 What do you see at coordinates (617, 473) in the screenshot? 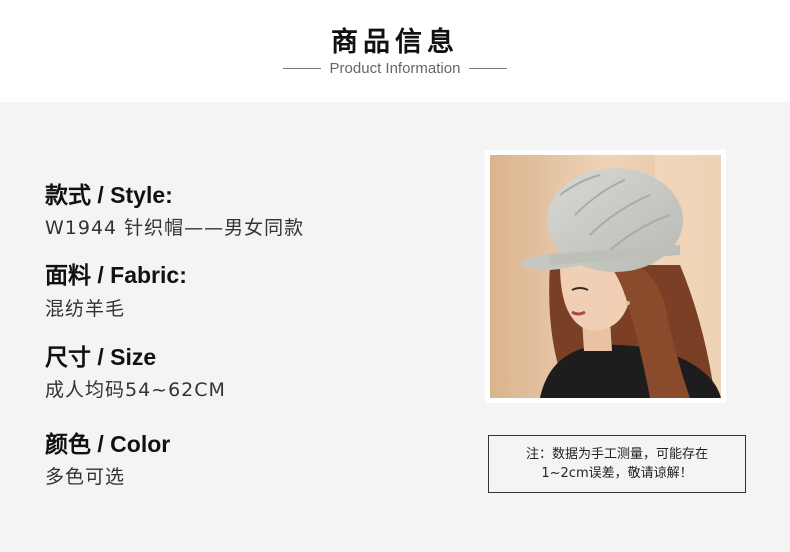
I see `note-line-2: 1~2cm误差，敬请谅解！` at bounding box center [617, 473].